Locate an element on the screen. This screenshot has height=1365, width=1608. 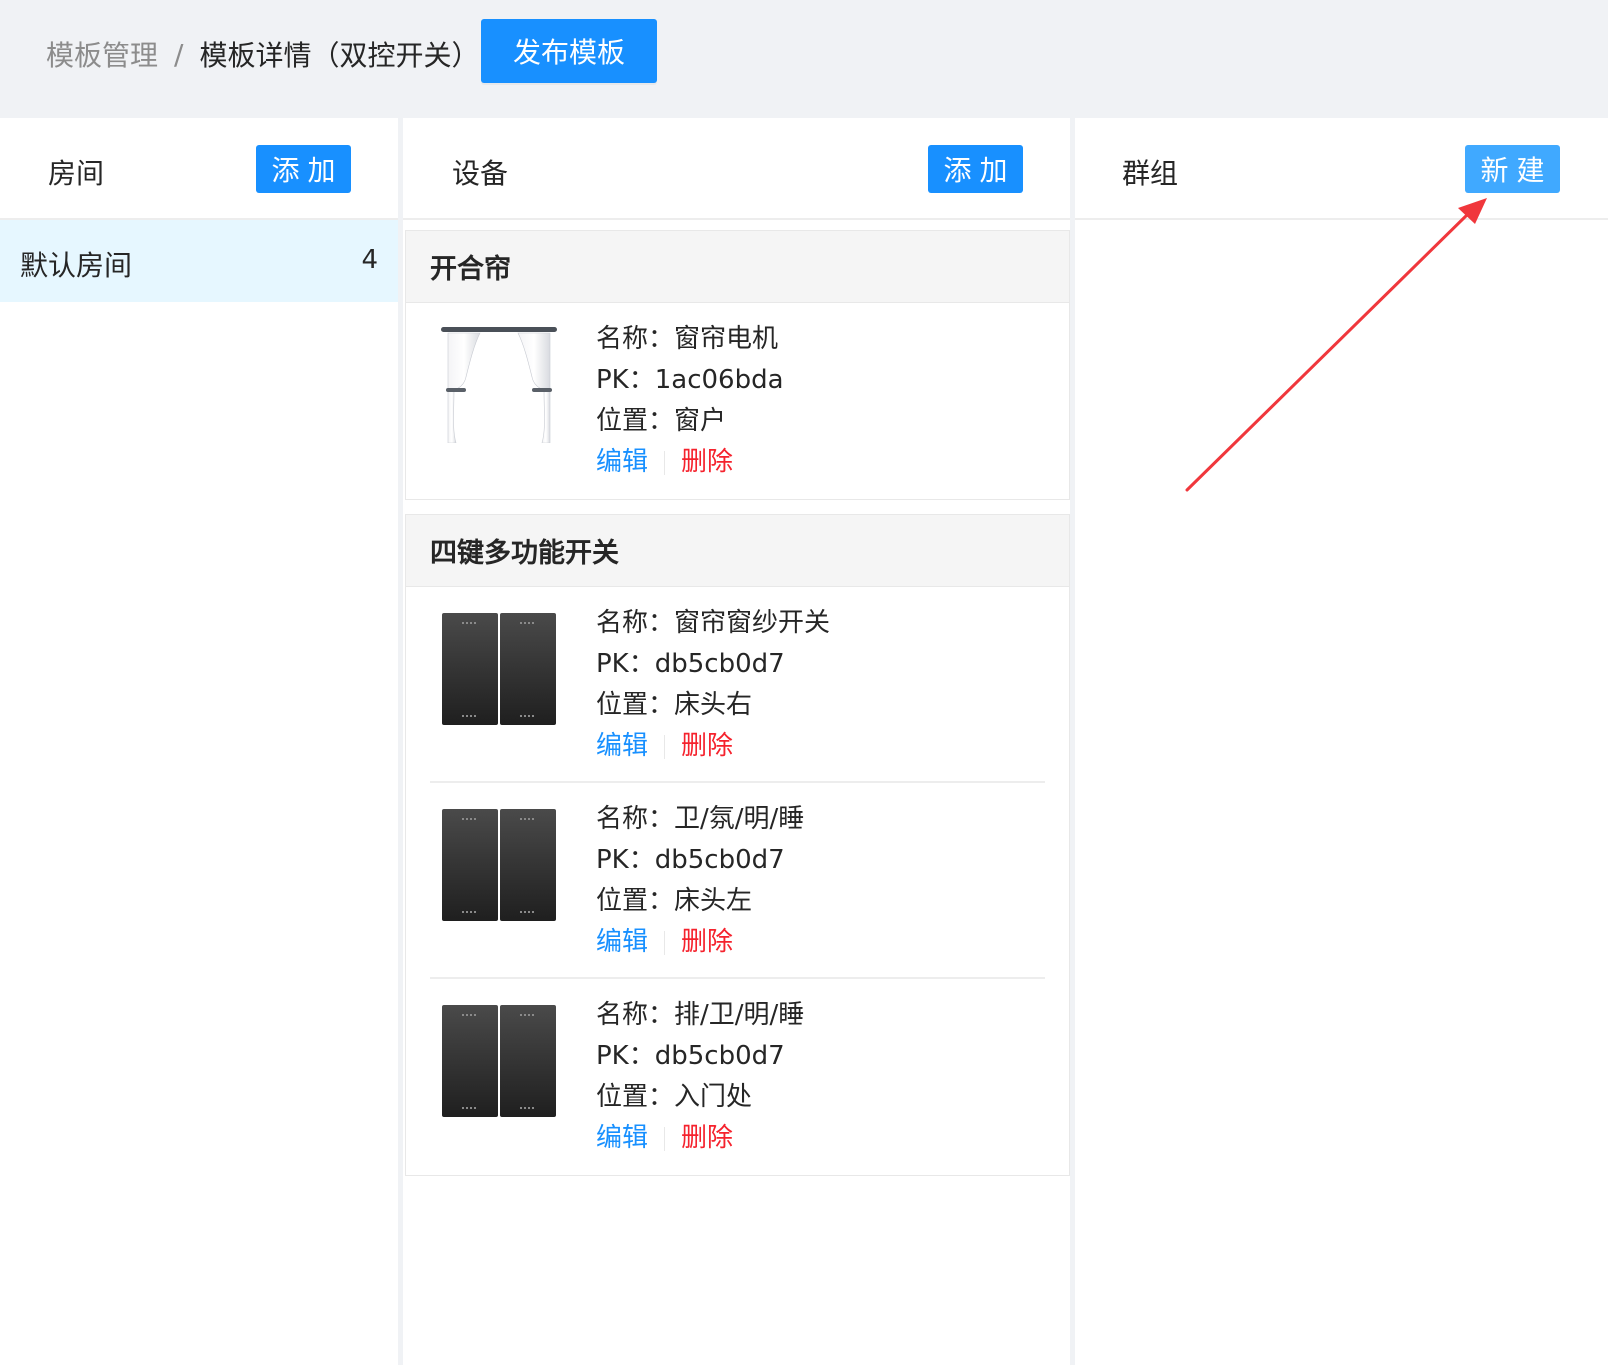
device-position: 位置：床头左 is located at coordinates (674, 901).